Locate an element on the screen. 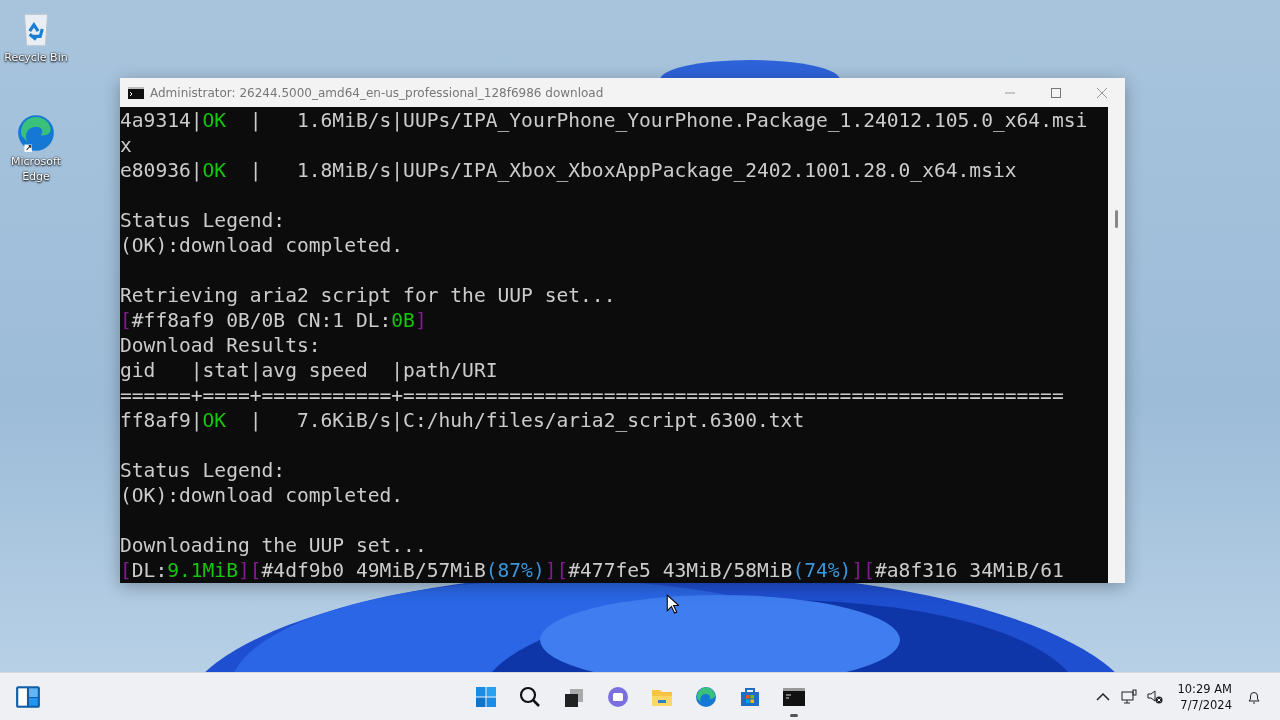 The image size is (1280, 720). start-icon is located at coordinates (486, 697).